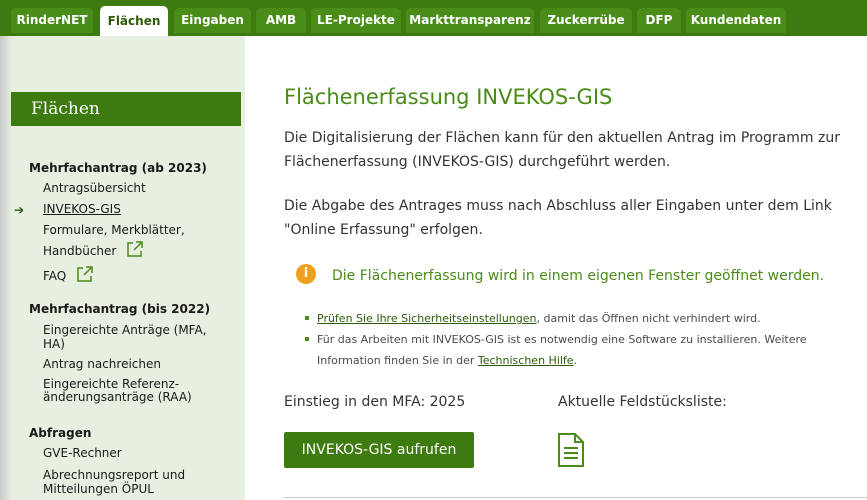  I want to click on page-title: Flächenerfassung INVEKOS-GIS, so click(448, 97).